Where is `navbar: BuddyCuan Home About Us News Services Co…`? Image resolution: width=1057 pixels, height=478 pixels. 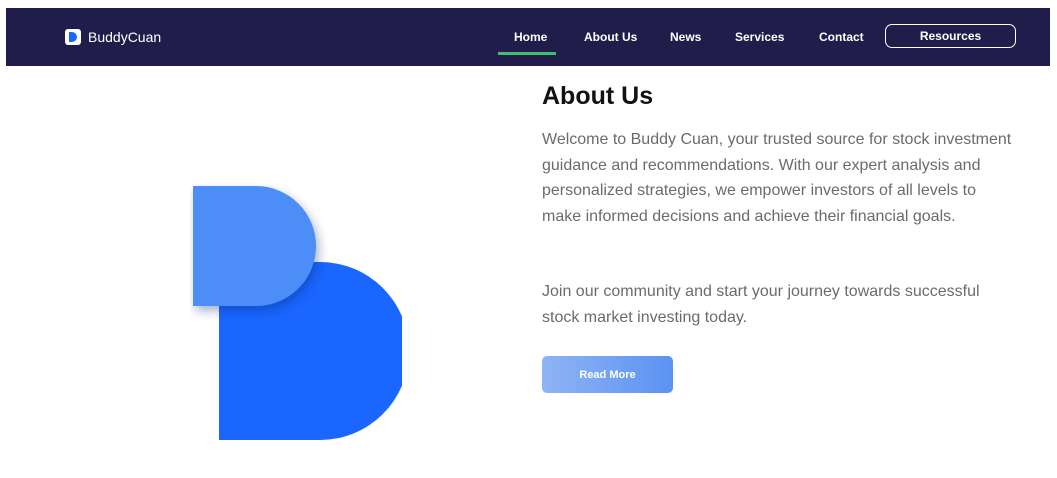 navbar: BuddyCuan Home About Us News Services Co… is located at coordinates (528, 37).